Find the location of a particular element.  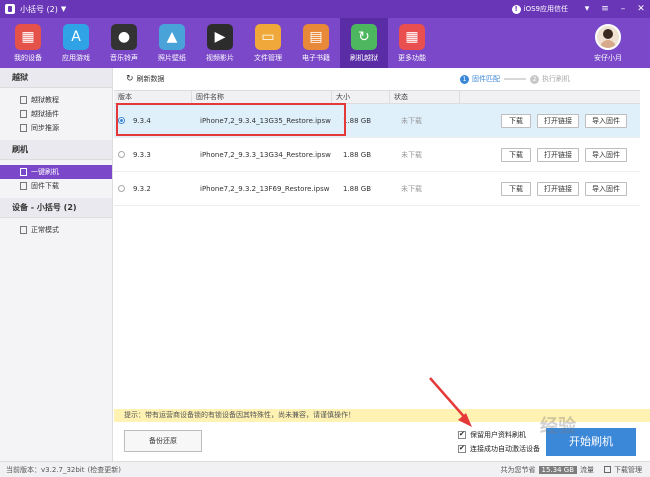

toolbar-label: 视频影片 is located at coordinates (220, 58).